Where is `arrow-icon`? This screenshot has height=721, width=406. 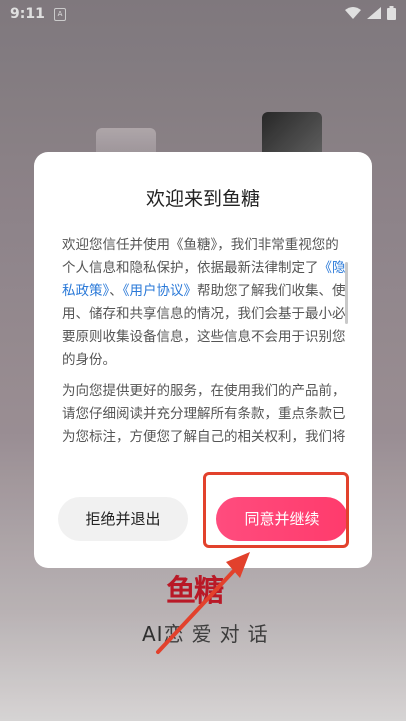 arrow-icon is located at coordinates (203, 603).